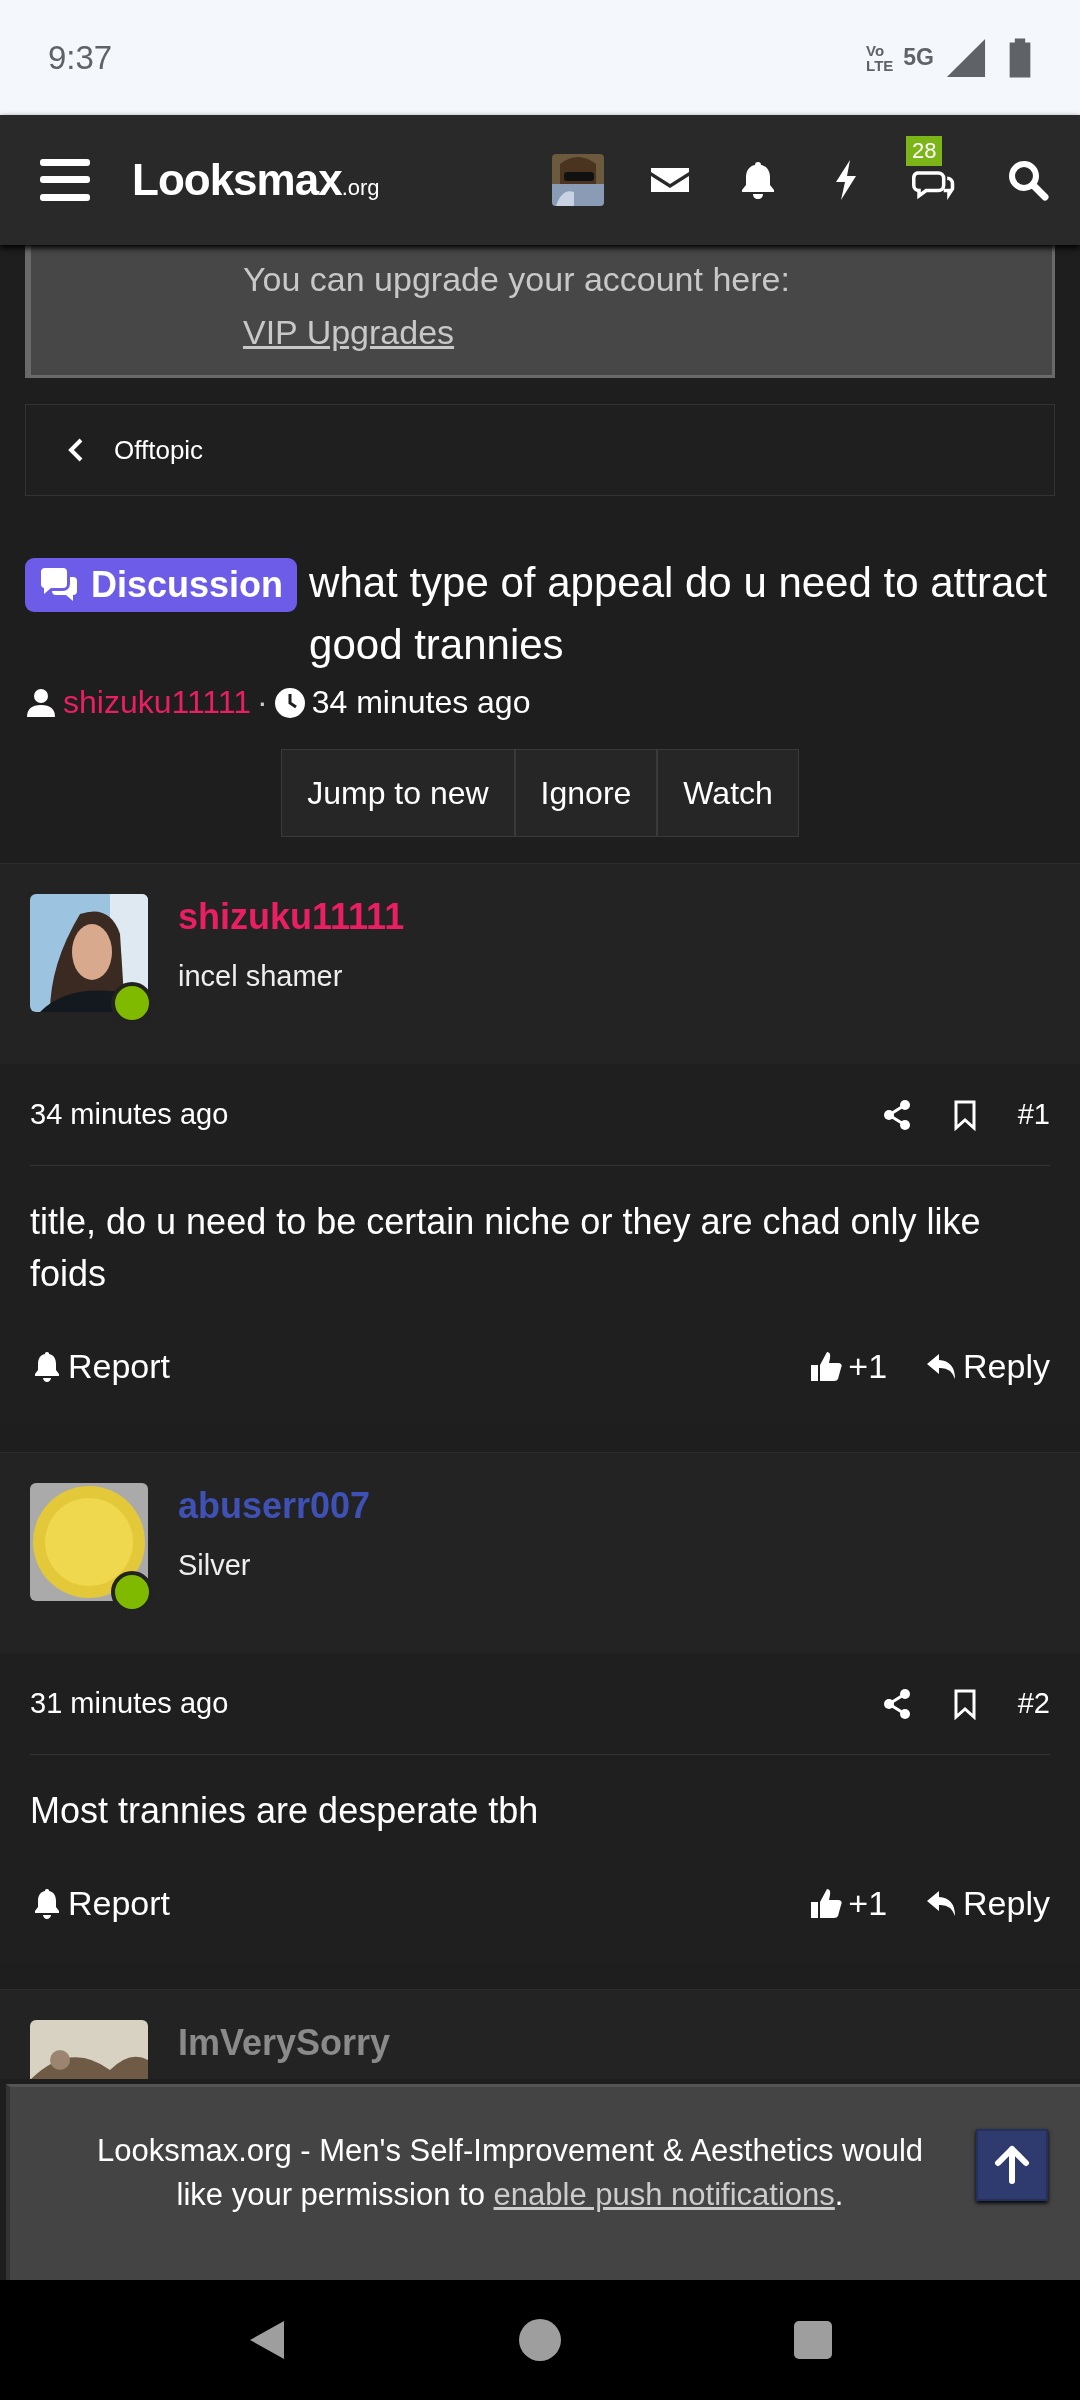 Image resolution: width=1080 pixels, height=2400 pixels. What do you see at coordinates (918, 57) in the screenshot?
I see `network-type: 5G` at bounding box center [918, 57].